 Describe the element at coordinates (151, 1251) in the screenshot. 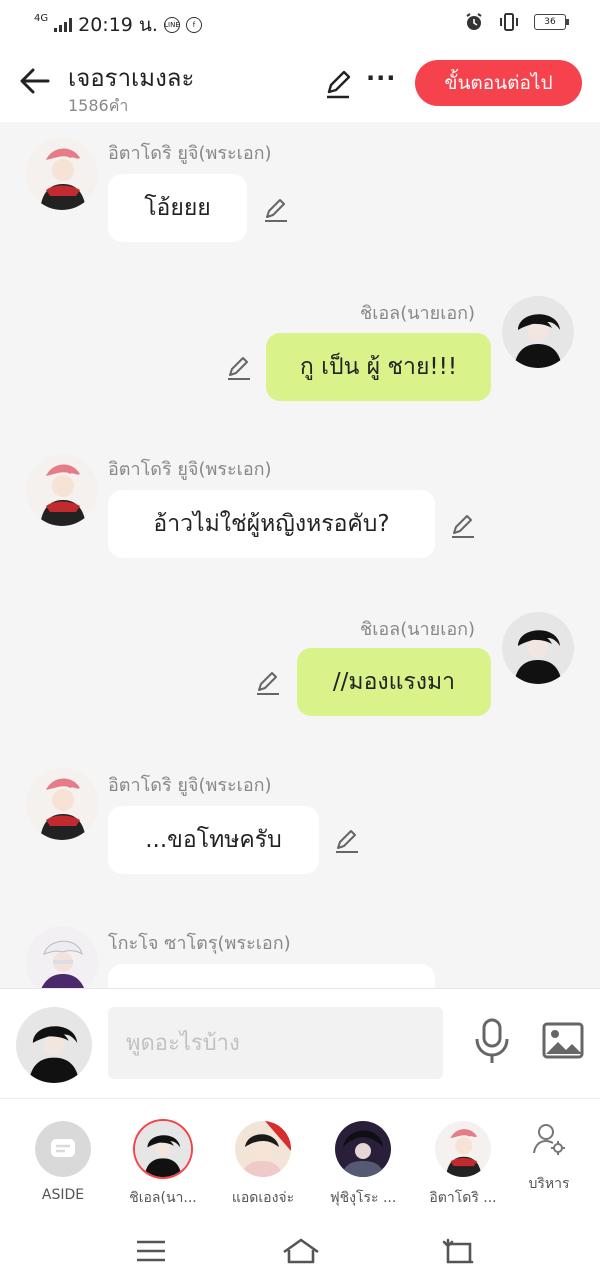

I see `menu-icon` at that location.